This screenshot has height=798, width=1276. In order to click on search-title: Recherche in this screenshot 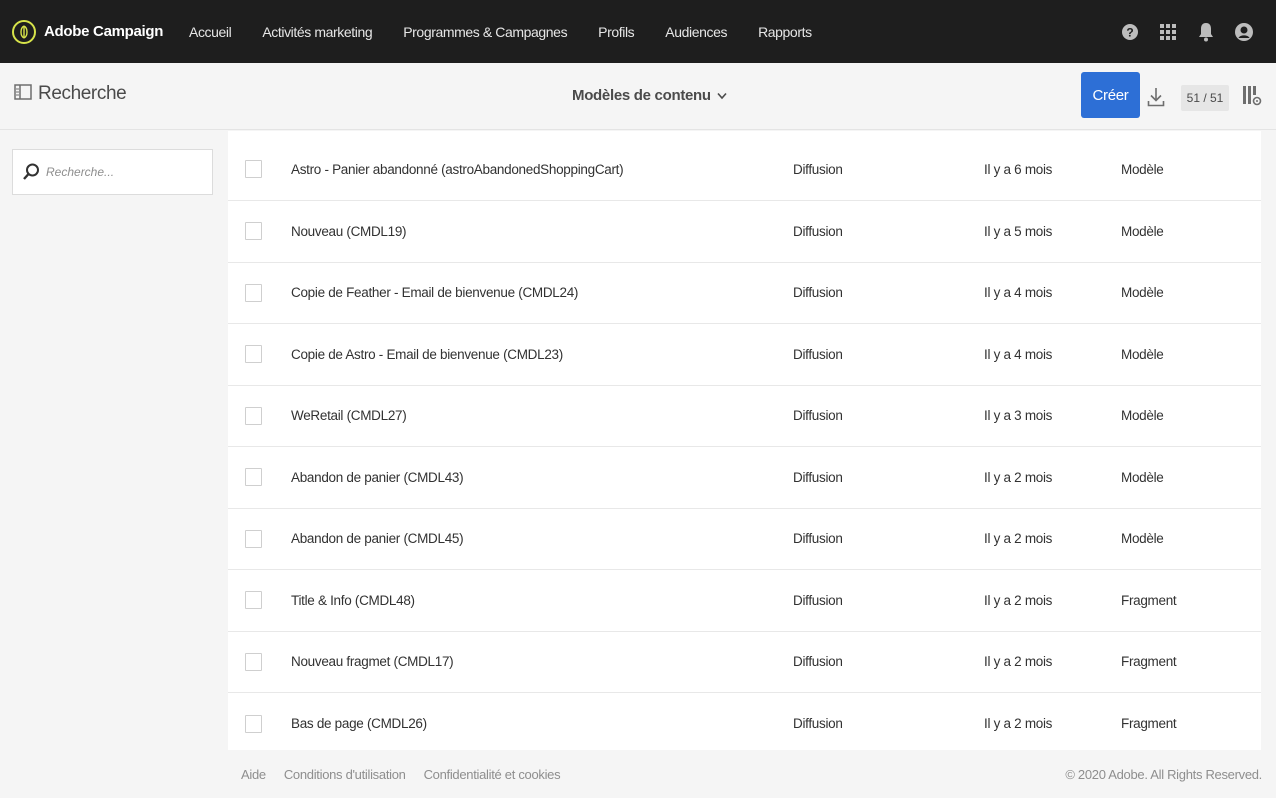, I will do `click(82, 93)`.